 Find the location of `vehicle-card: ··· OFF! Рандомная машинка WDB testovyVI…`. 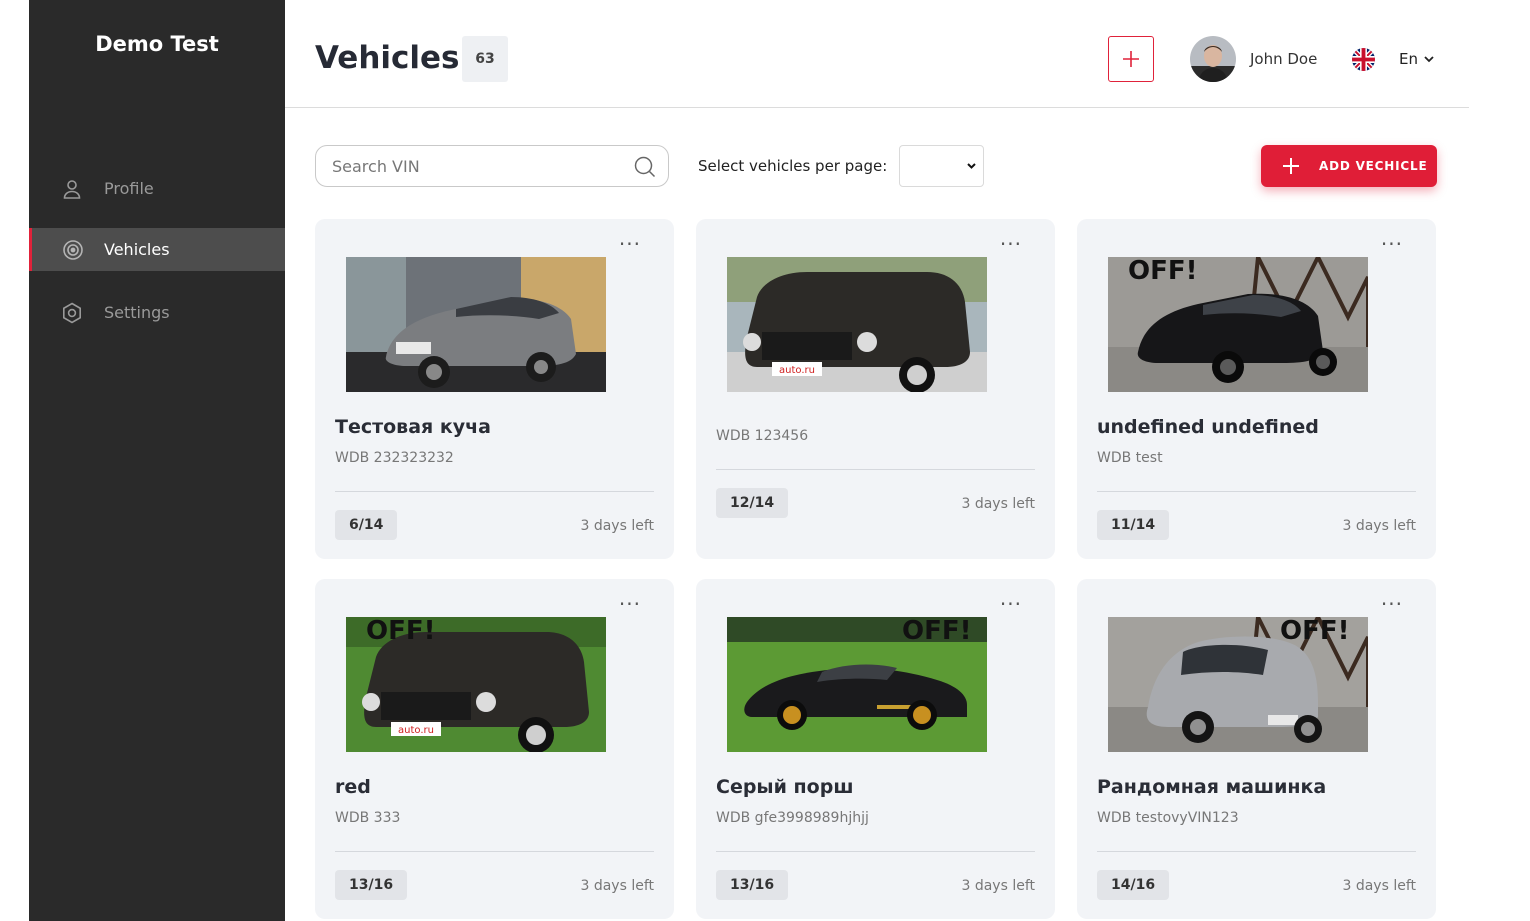

vehicle-card: ··· OFF! Рандомная машинка WDB testovyVI… is located at coordinates (1256, 749).